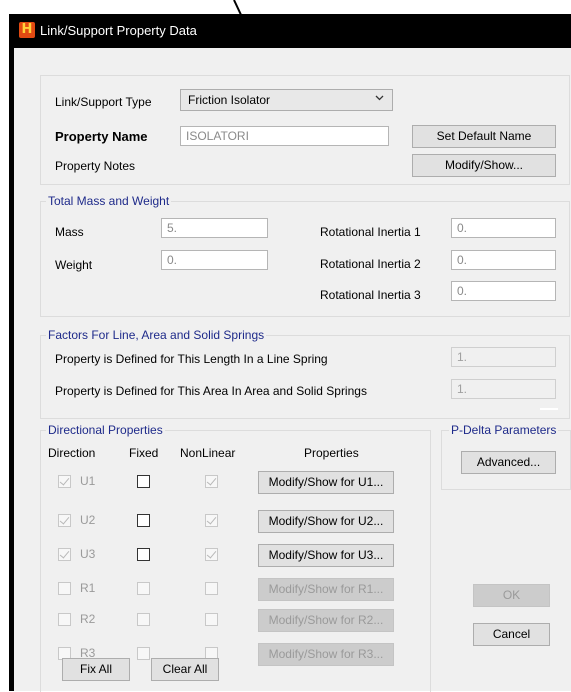 The image size is (571, 692). What do you see at coordinates (211, 520) in the screenshot?
I see `nonlinear-checkbox-u2` at bounding box center [211, 520].